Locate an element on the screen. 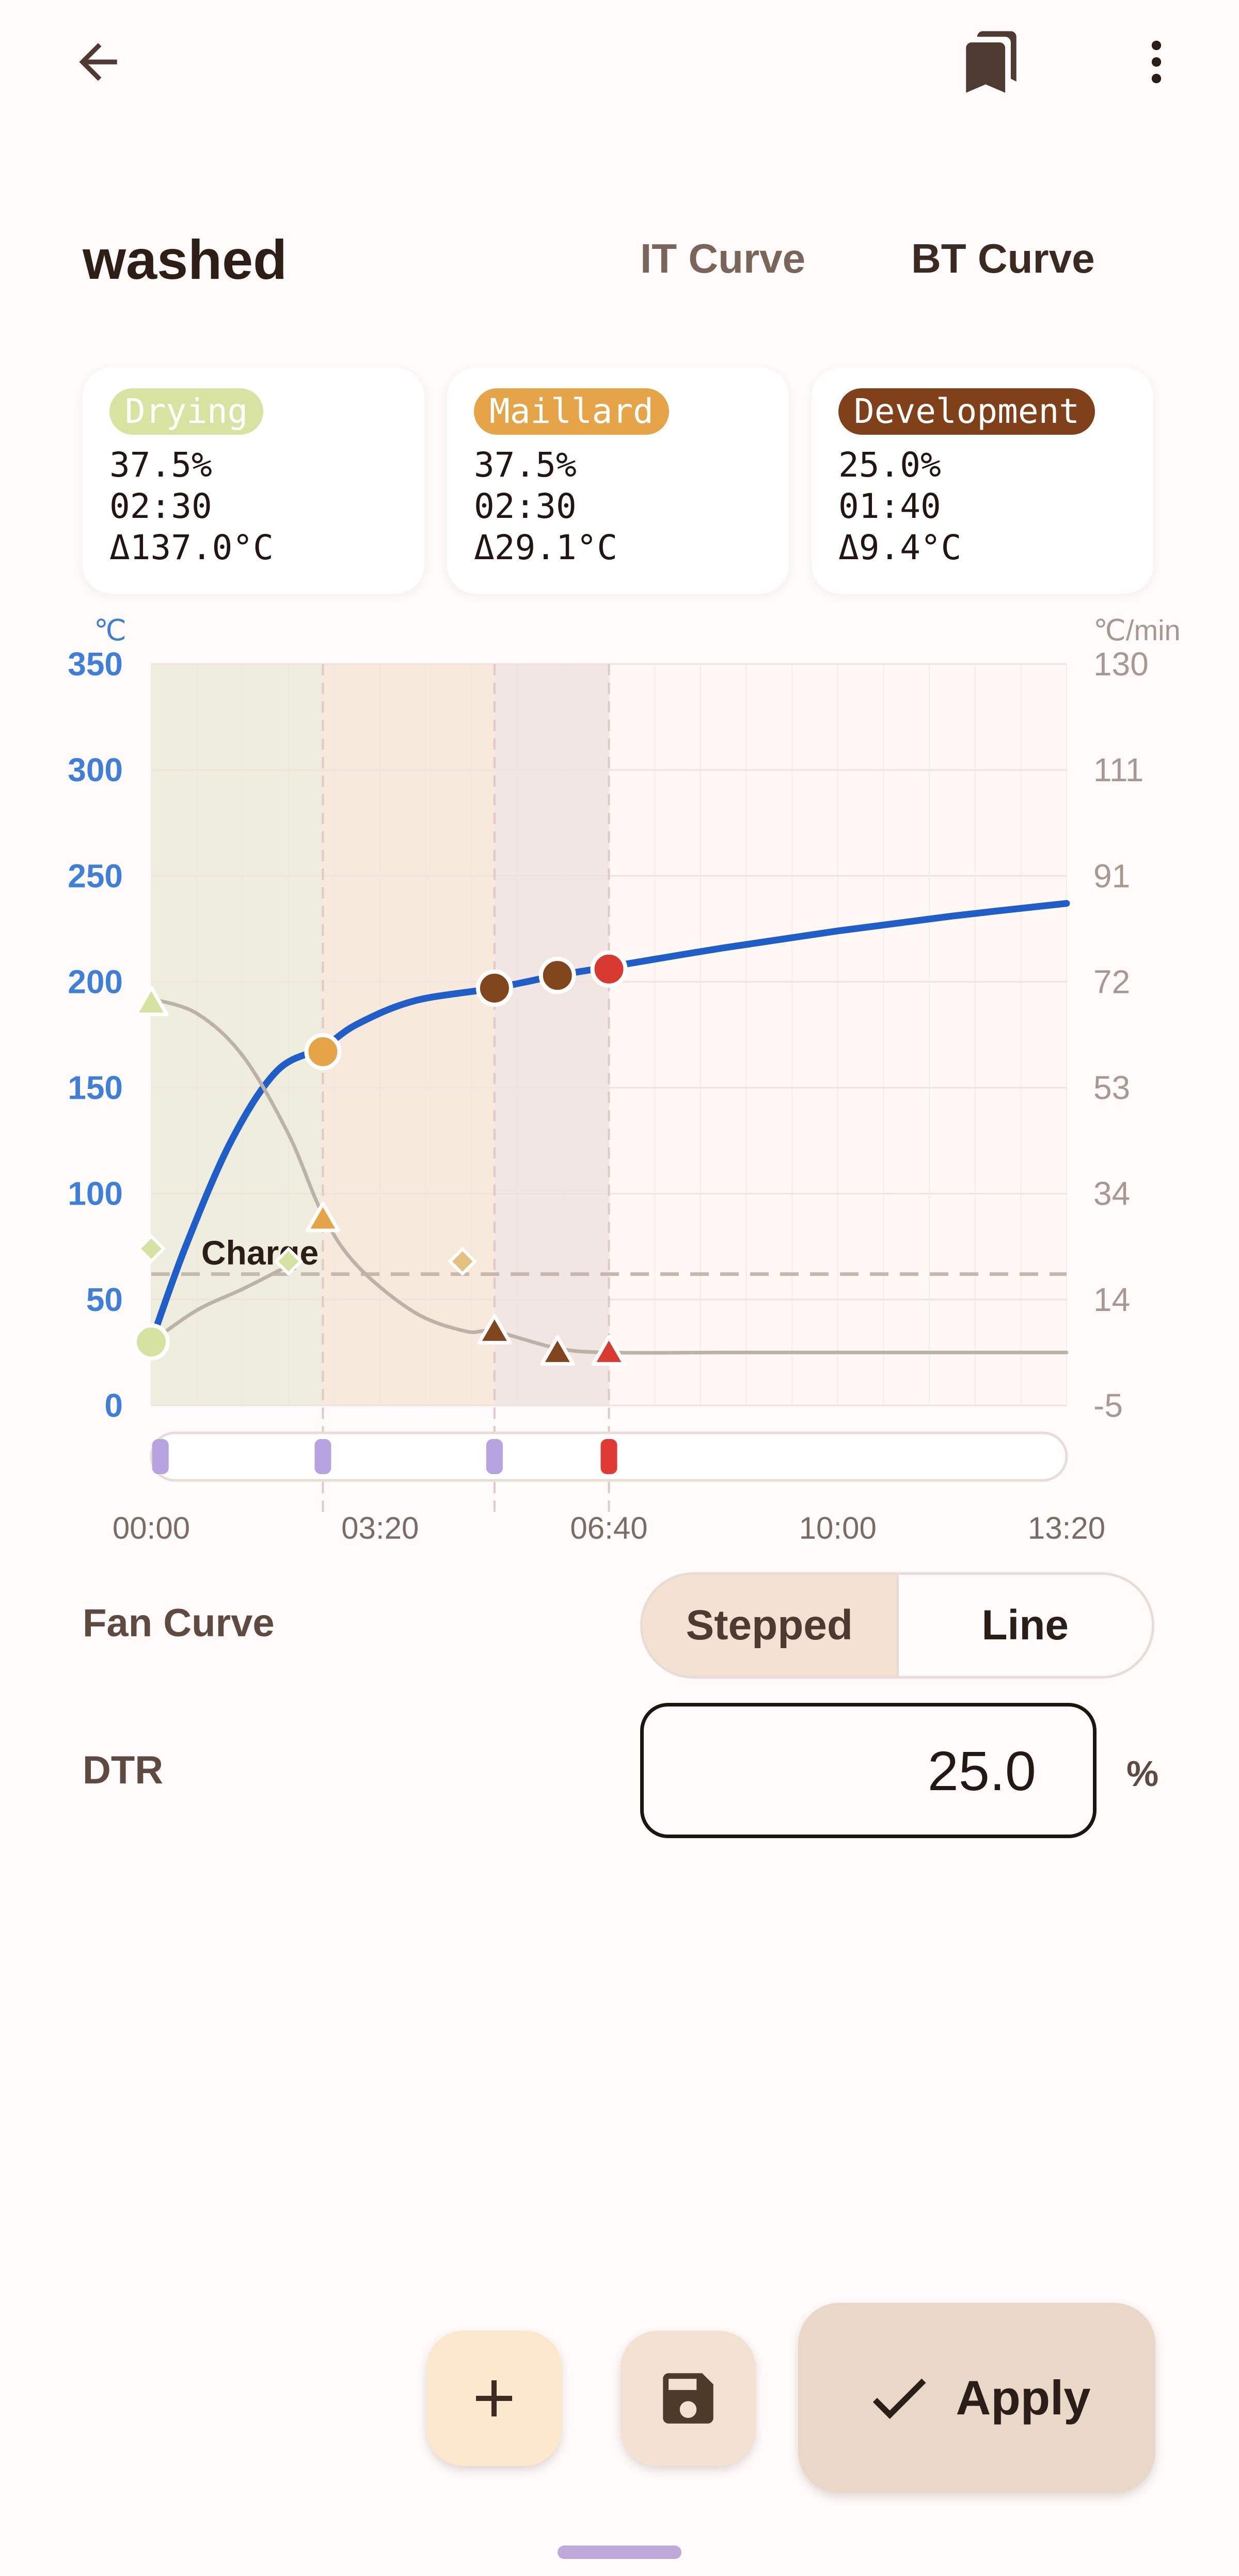  right-axis-tick: 111 is located at coordinates (1118, 769).